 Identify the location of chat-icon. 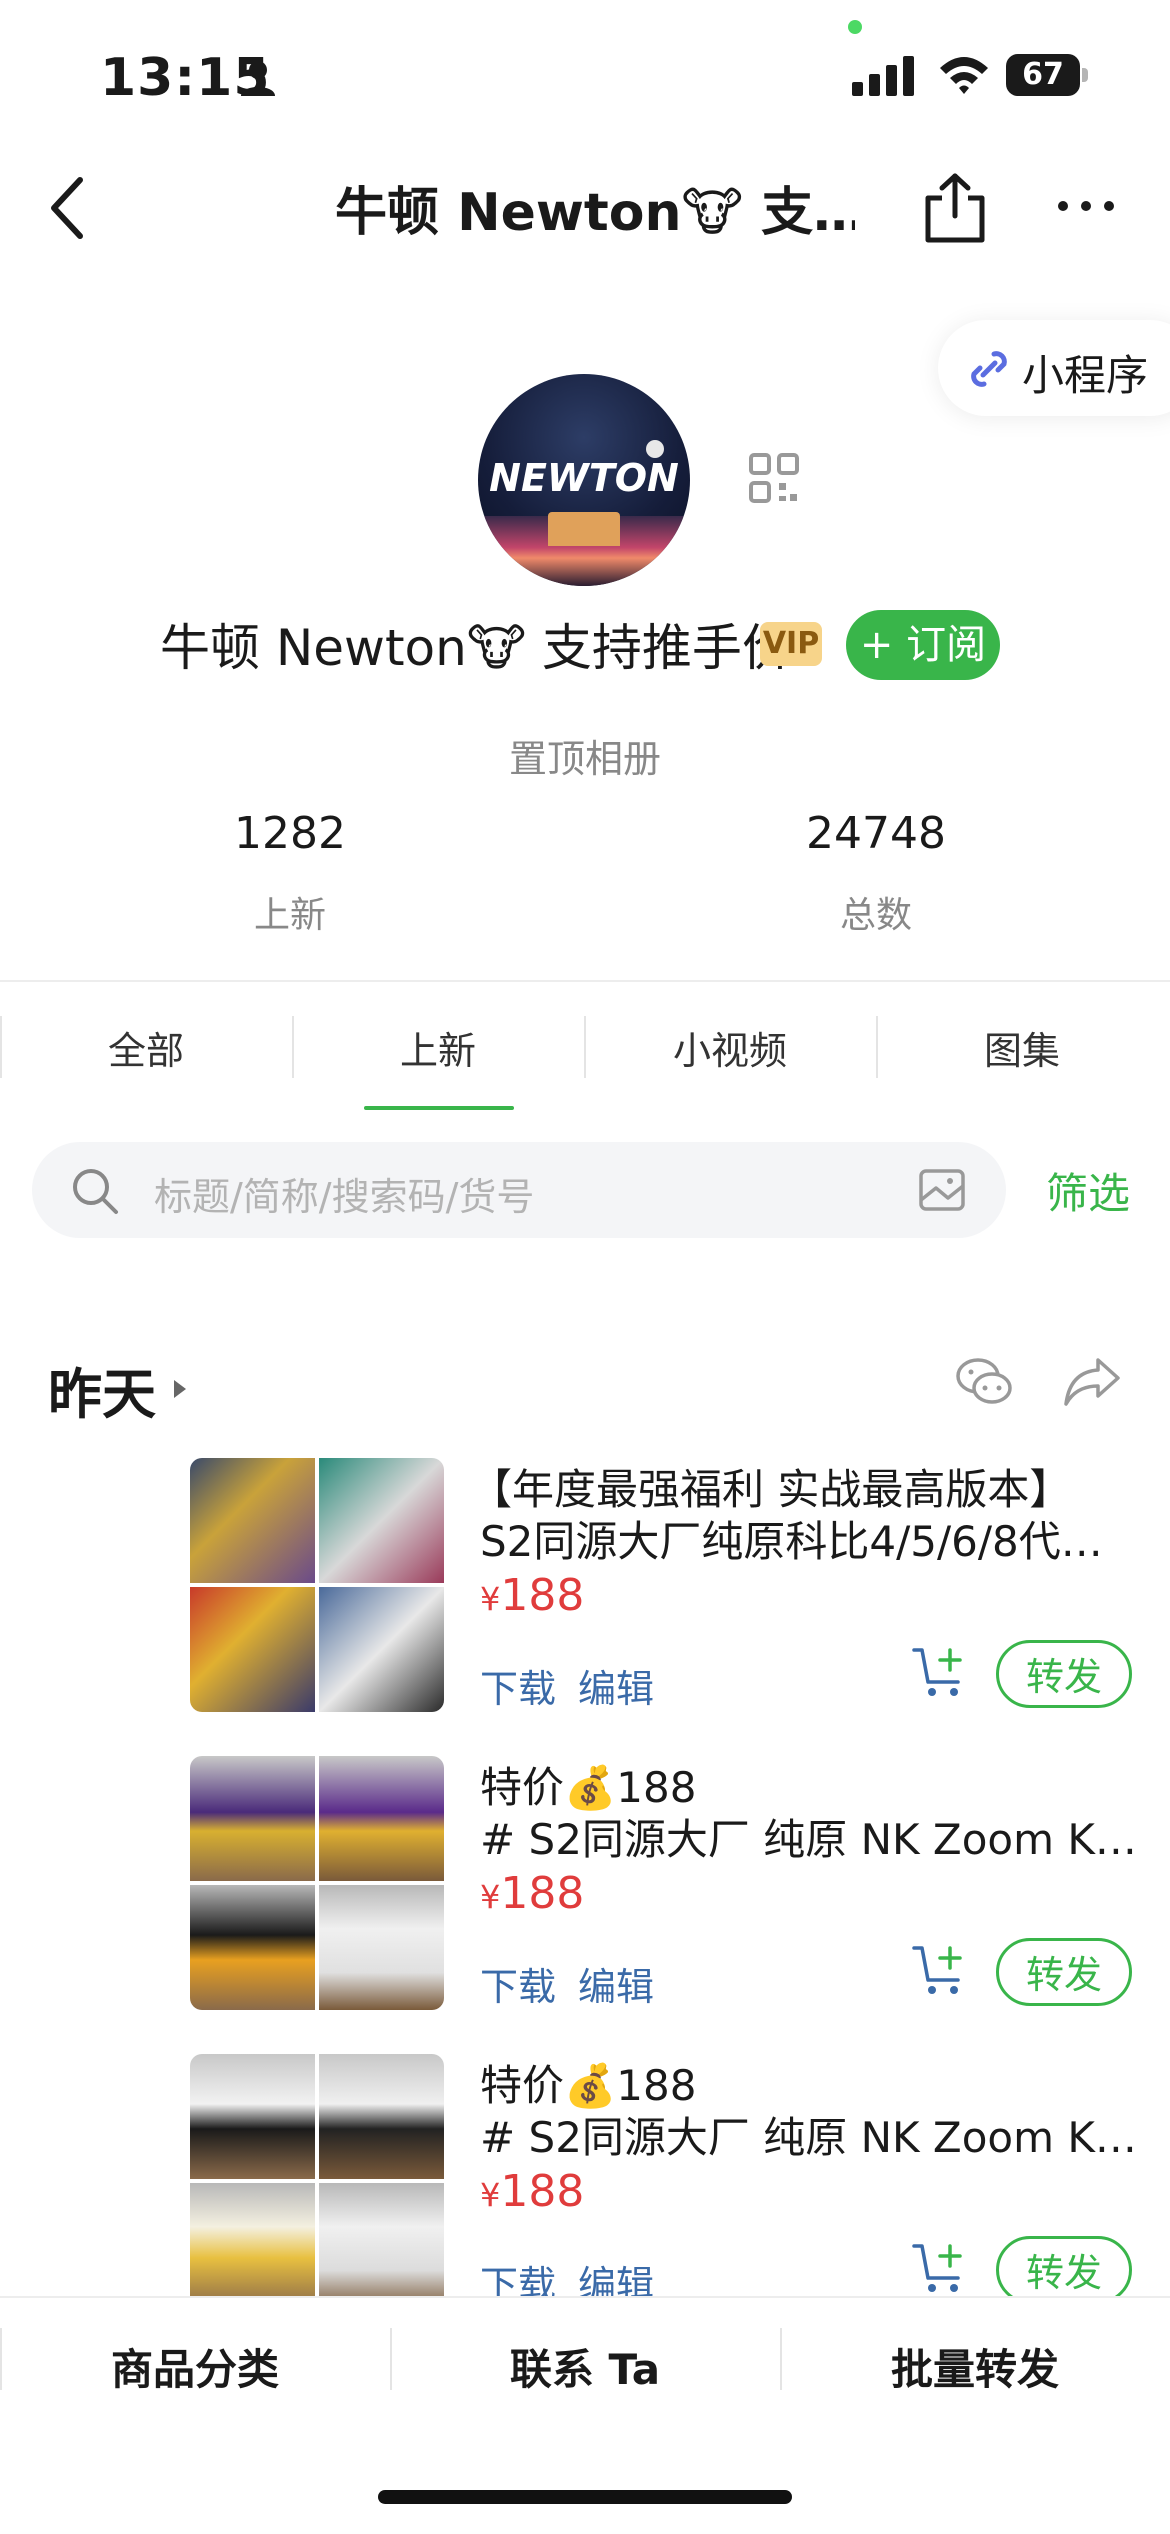
(984, 1382).